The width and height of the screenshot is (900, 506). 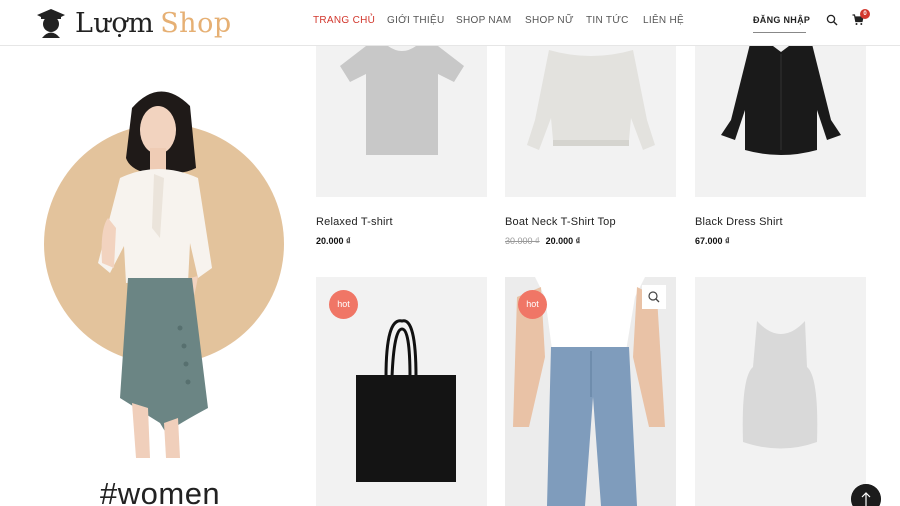 I want to click on login-underline, so click(x=779, y=32).